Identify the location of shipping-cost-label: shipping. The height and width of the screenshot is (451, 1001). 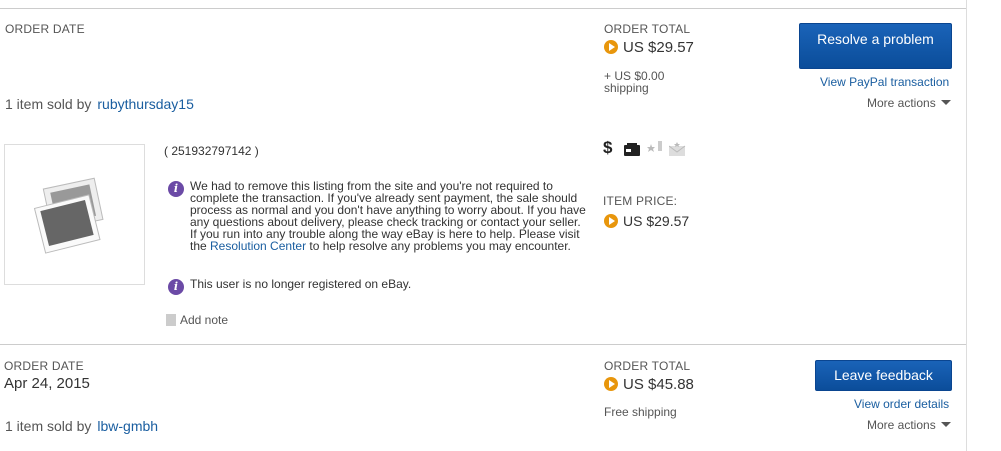
(626, 88).